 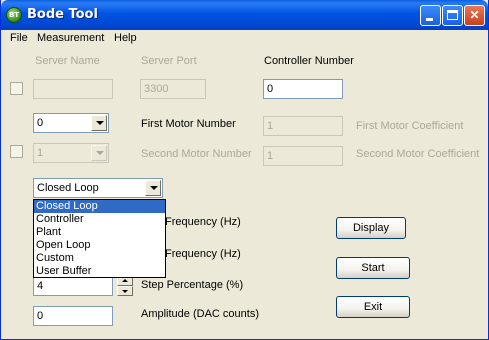 I want to click on first-coefficient-label: First Motor Coefficient, so click(x=410, y=126).